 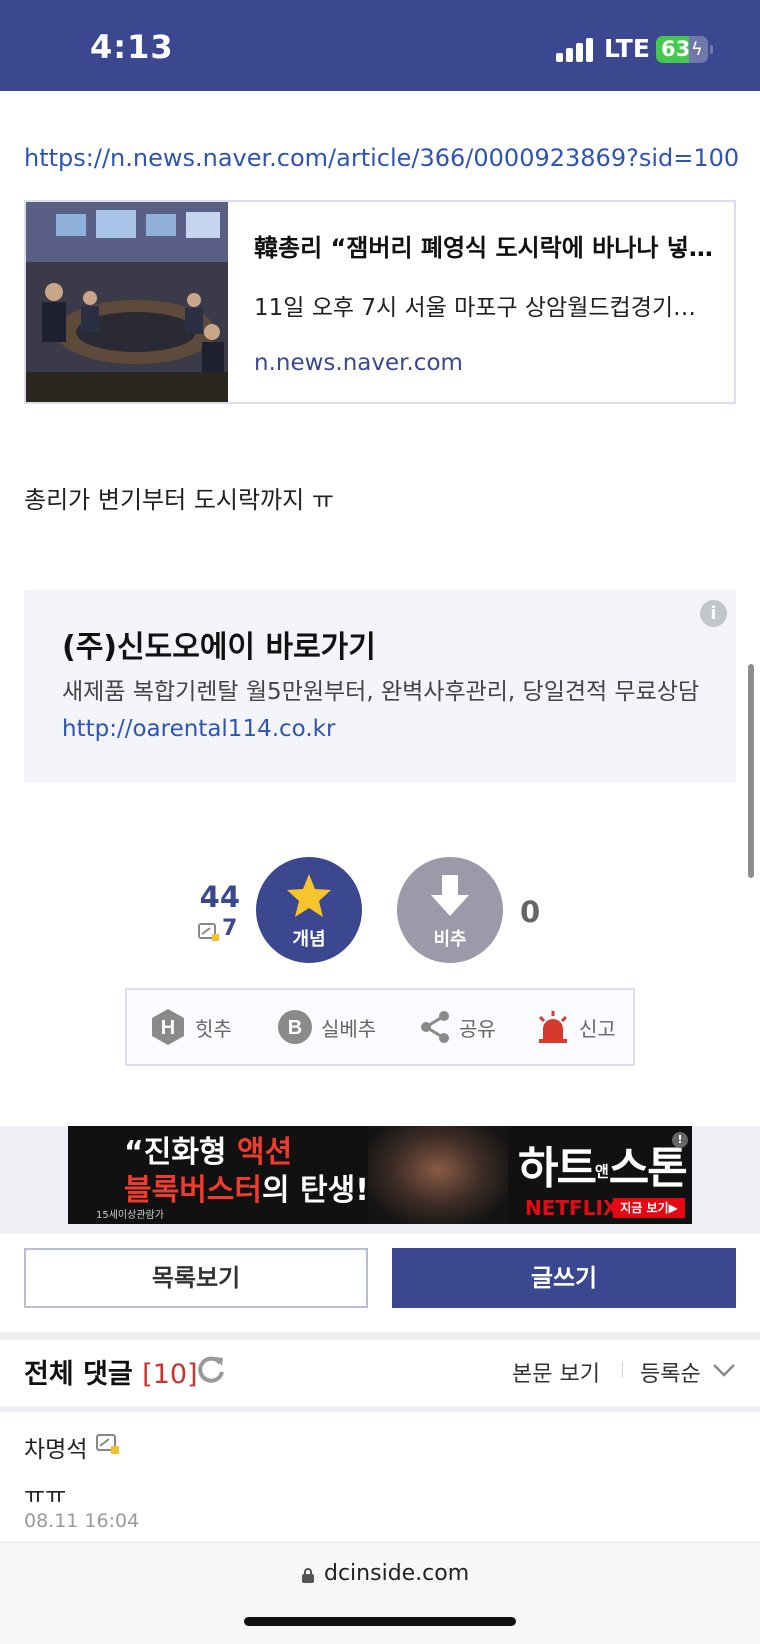 What do you see at coordinates (575, 1027) in the screenshot?
I see `report-button: 신고` at bounding box center [575, 1027].